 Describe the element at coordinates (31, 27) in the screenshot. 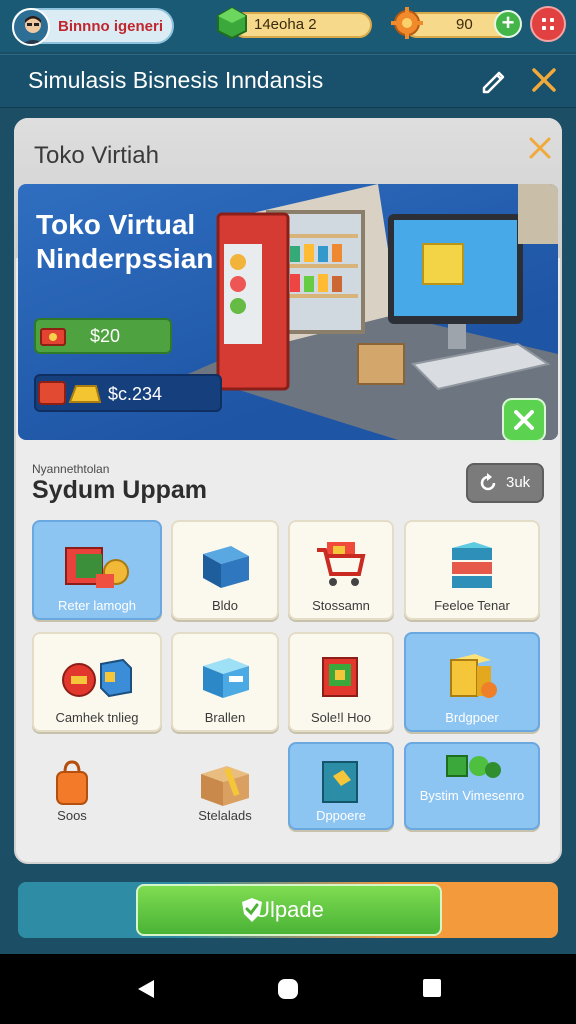

I see `avatar` at that location.